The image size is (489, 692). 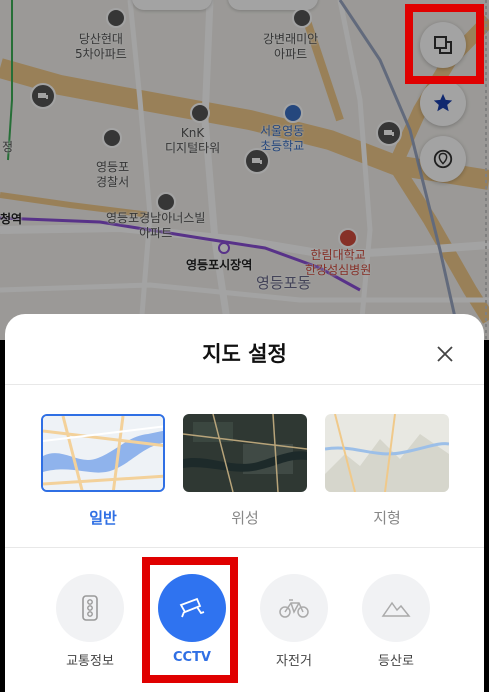 What do you see at coordinates (387, 517) in the screenshot?
I see `map-type-label-terrain: 지형` at bounding box center [387, 517].